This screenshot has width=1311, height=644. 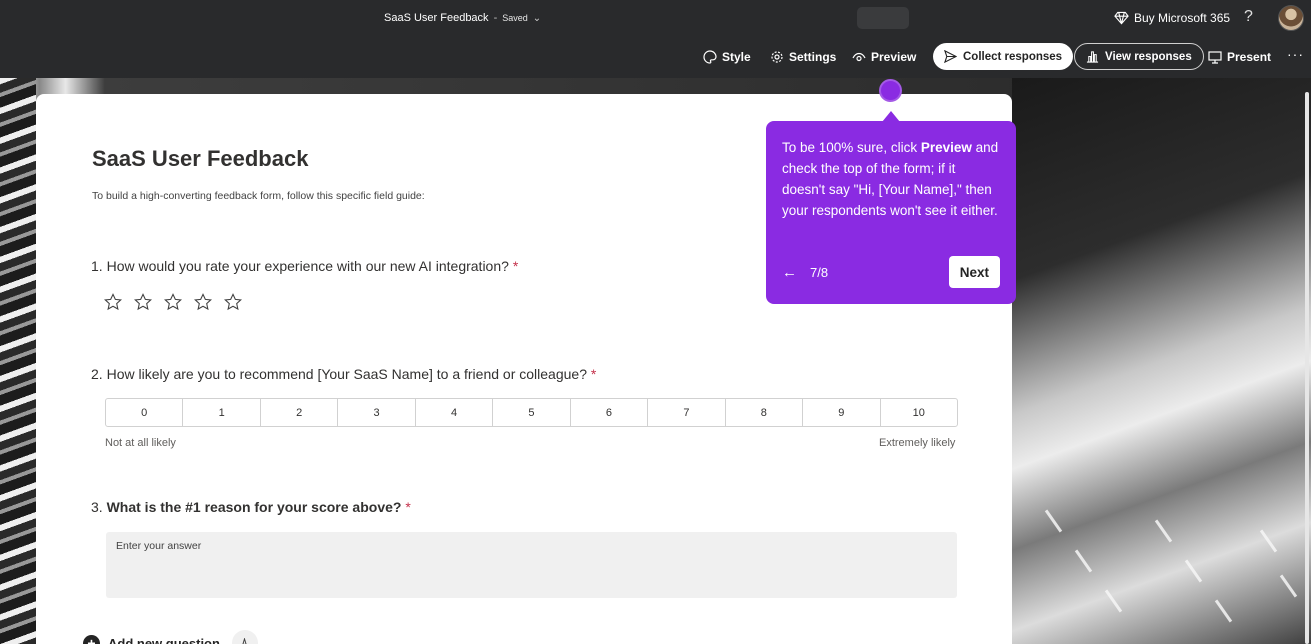 I want to click on preview-button: Preview, so click(x=884, y=57).